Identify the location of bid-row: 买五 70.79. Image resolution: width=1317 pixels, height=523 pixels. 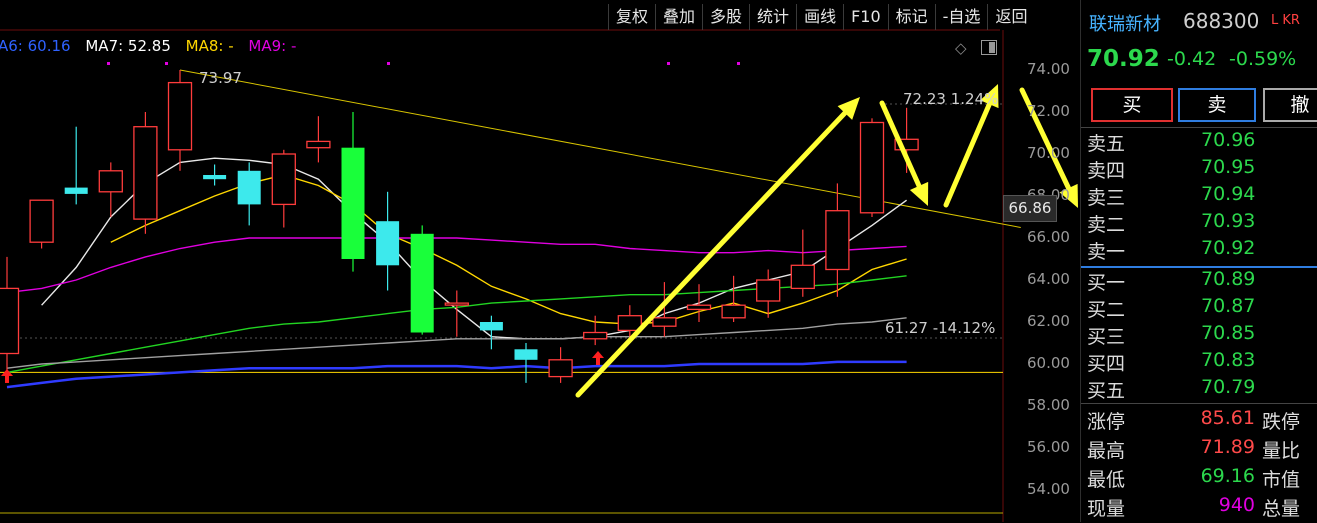
(1199, 389).